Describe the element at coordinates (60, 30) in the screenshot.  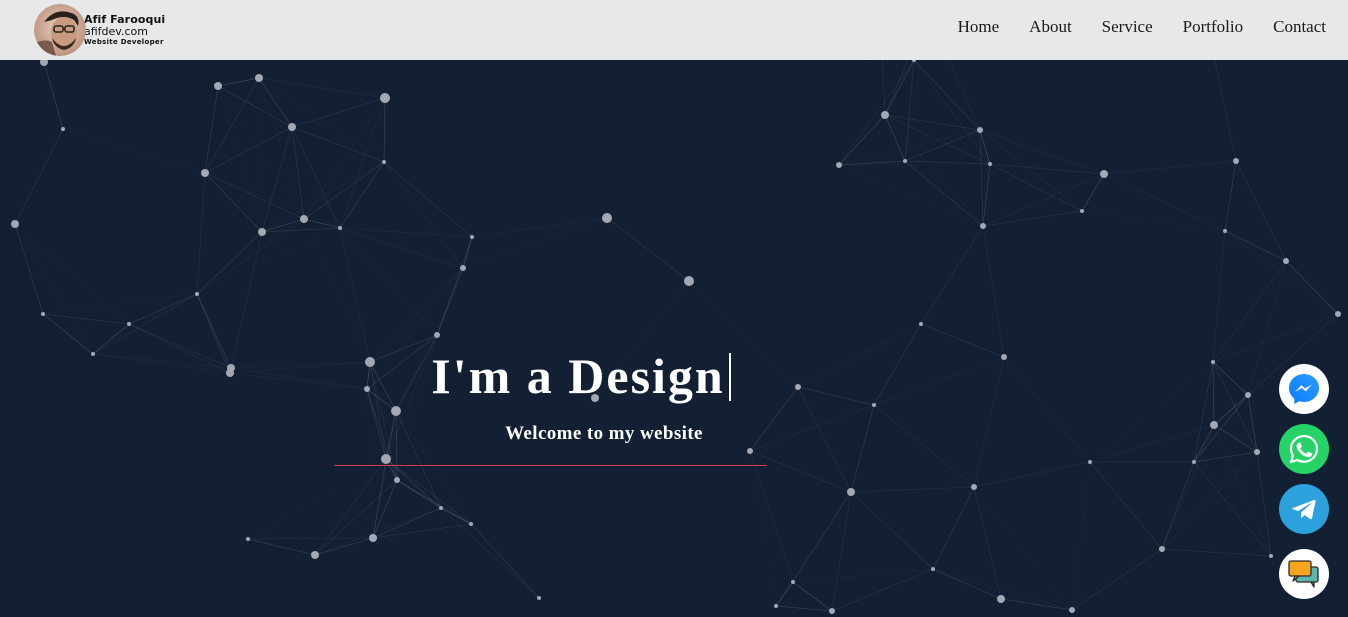
I see `avatar` at that location.